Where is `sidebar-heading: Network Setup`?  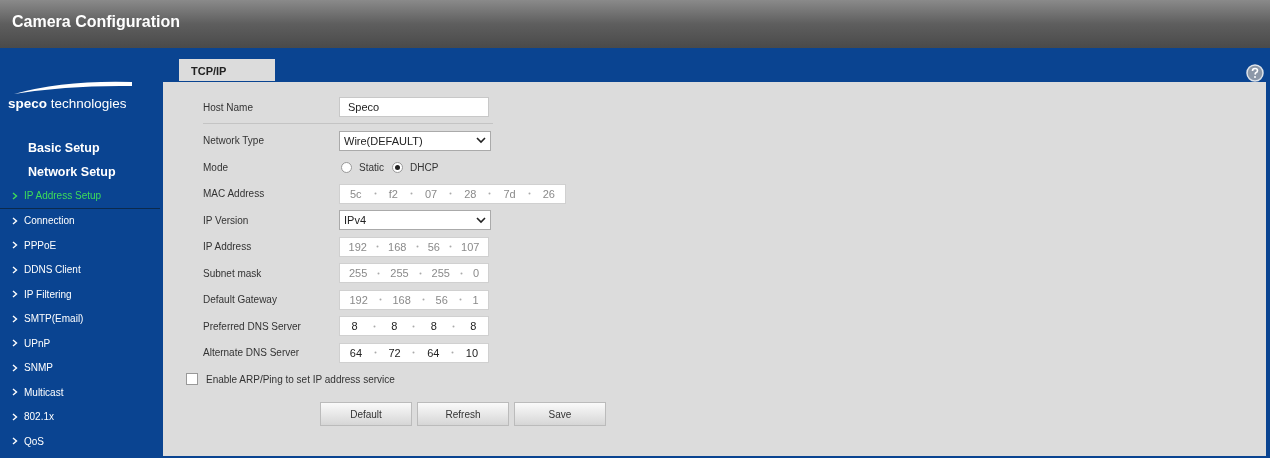
sidebar-heading: Network Setup is located at coordinates (80, 172).